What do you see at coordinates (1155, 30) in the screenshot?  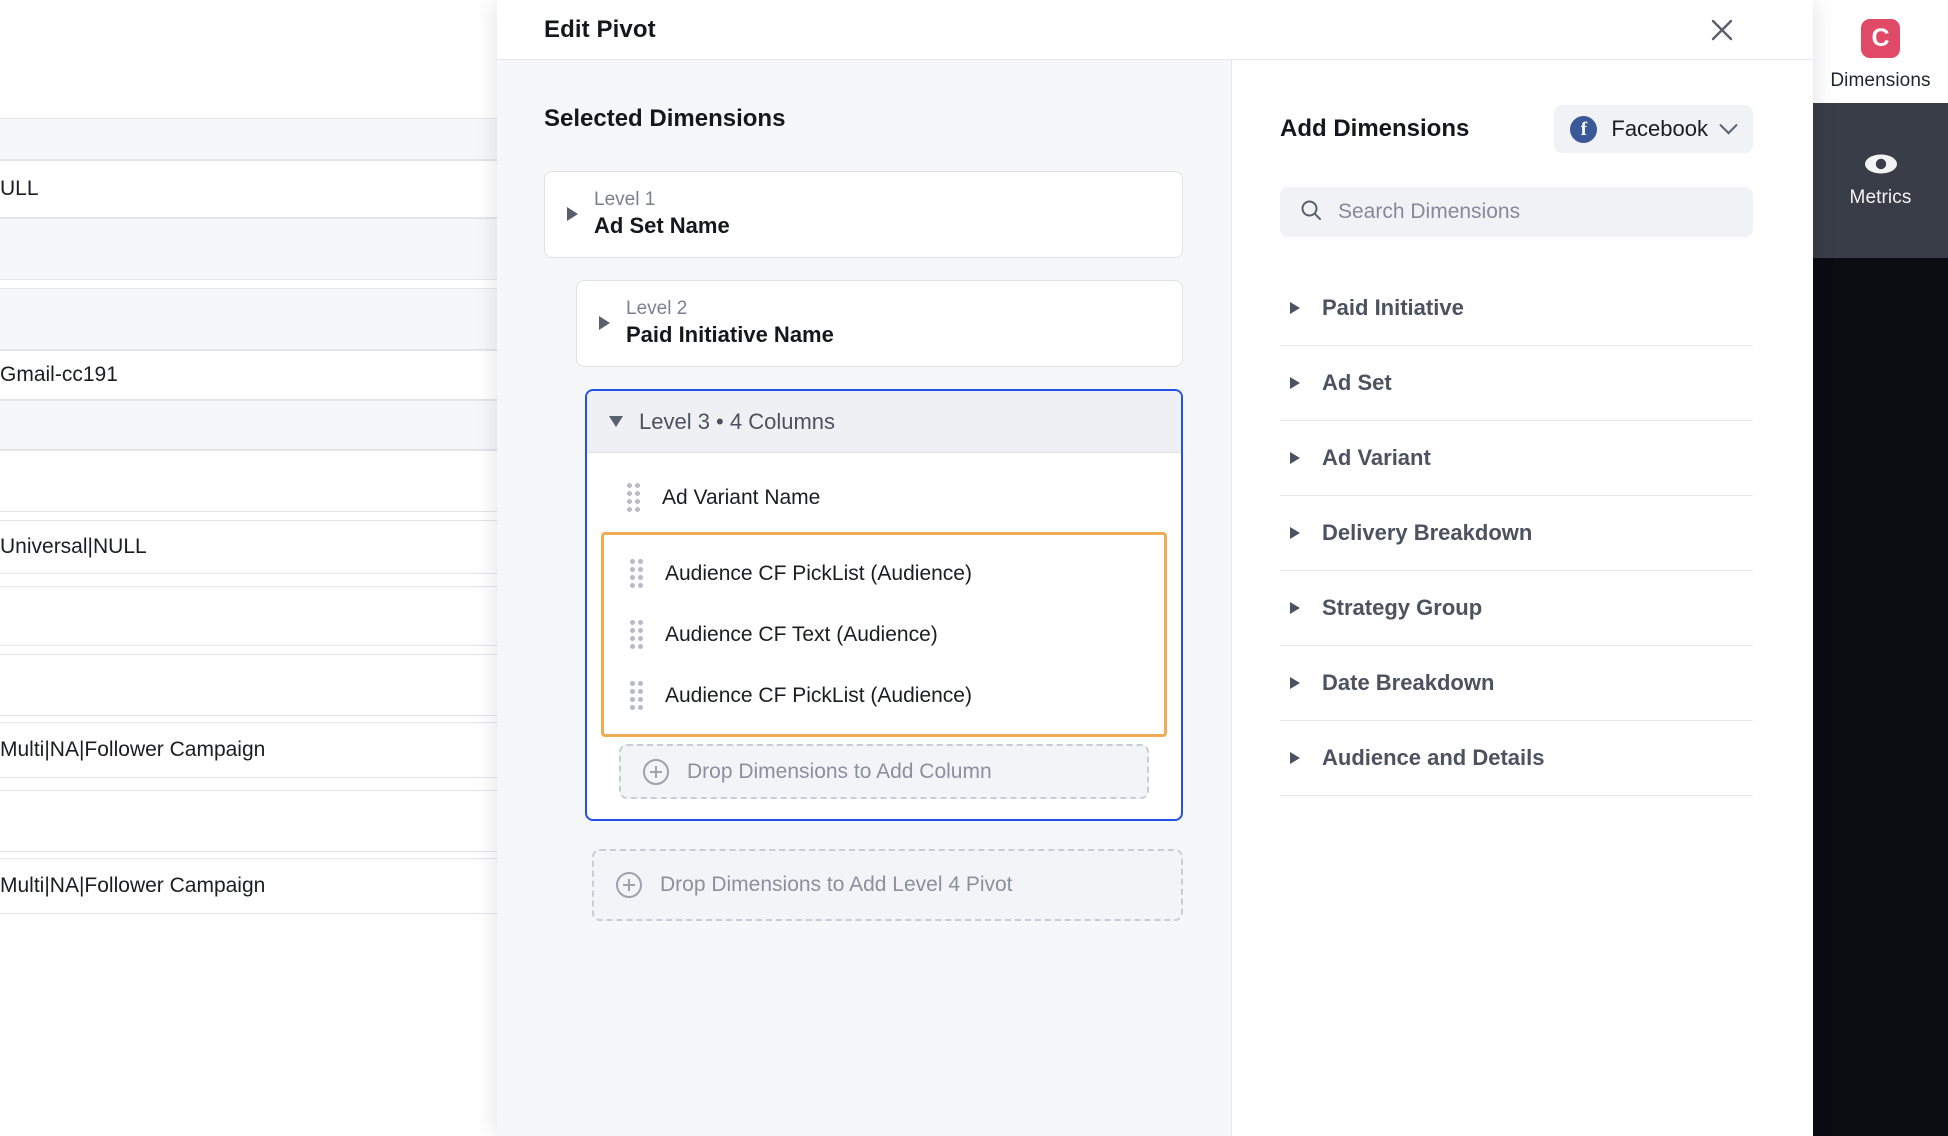 I see `modal-header: Edit Pivot` at bounding box center [1155, 30].